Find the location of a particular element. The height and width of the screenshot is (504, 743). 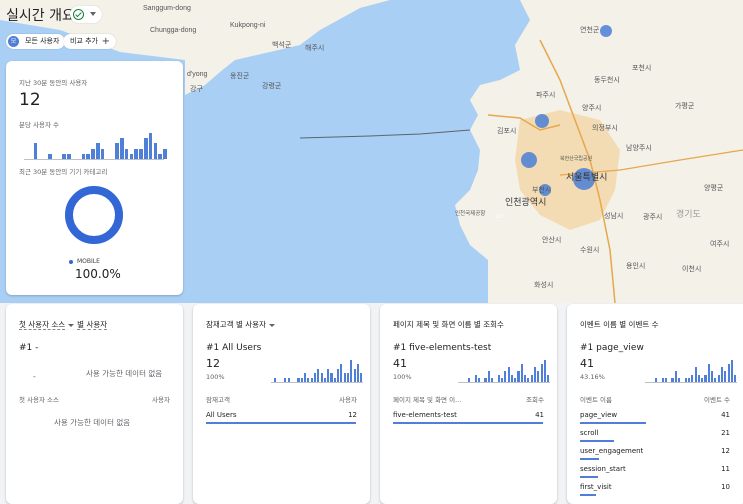

map-label: 용인시 is located at coordinates (635, 265).